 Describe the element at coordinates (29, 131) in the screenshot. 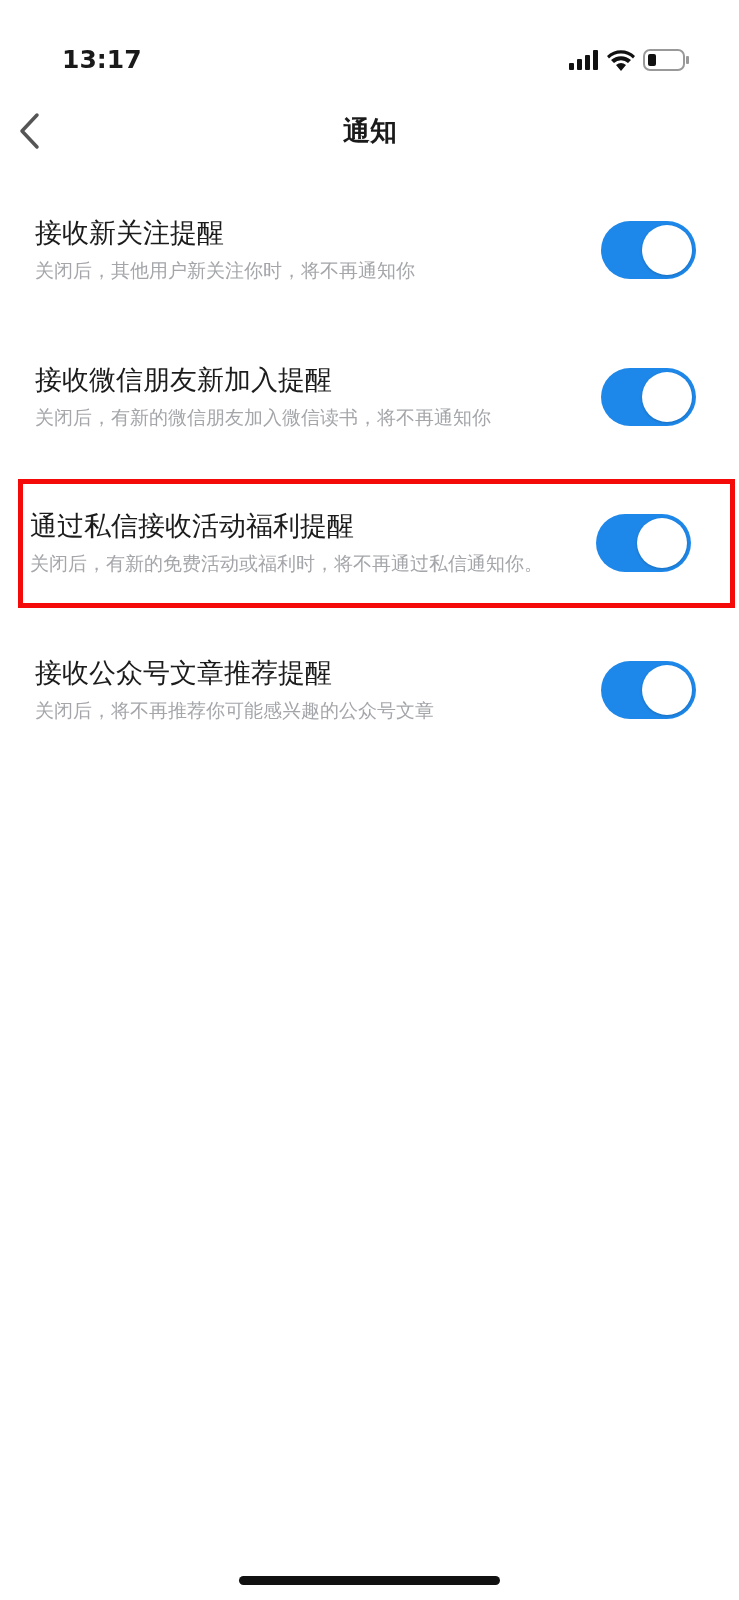

I see `back-icon` at that location.